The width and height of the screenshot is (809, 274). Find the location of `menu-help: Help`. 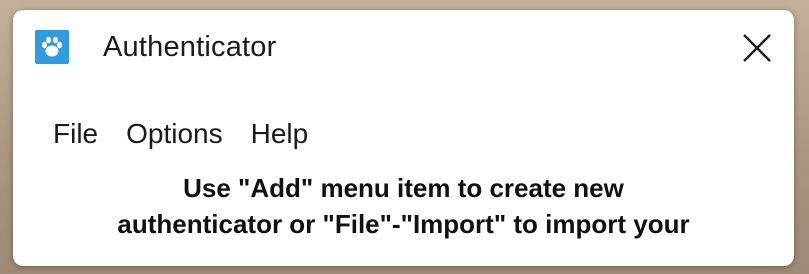

menu-help: Help is located at coordinates (280, 134).